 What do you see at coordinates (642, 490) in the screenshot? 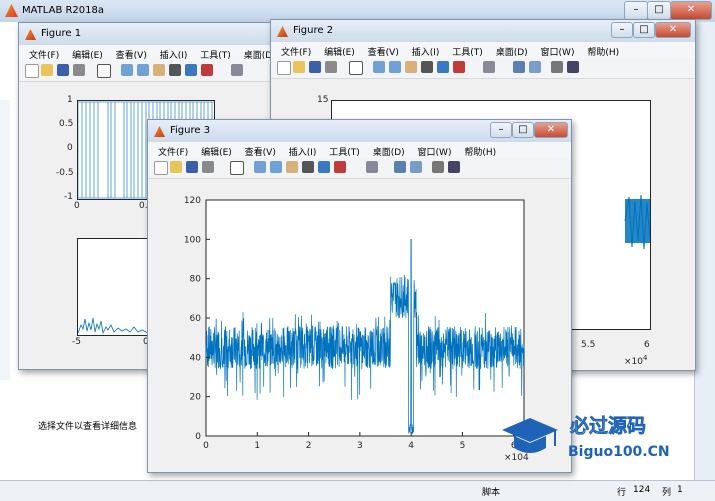
I see `status-row-value: 124` at bounding box center [642, 490].